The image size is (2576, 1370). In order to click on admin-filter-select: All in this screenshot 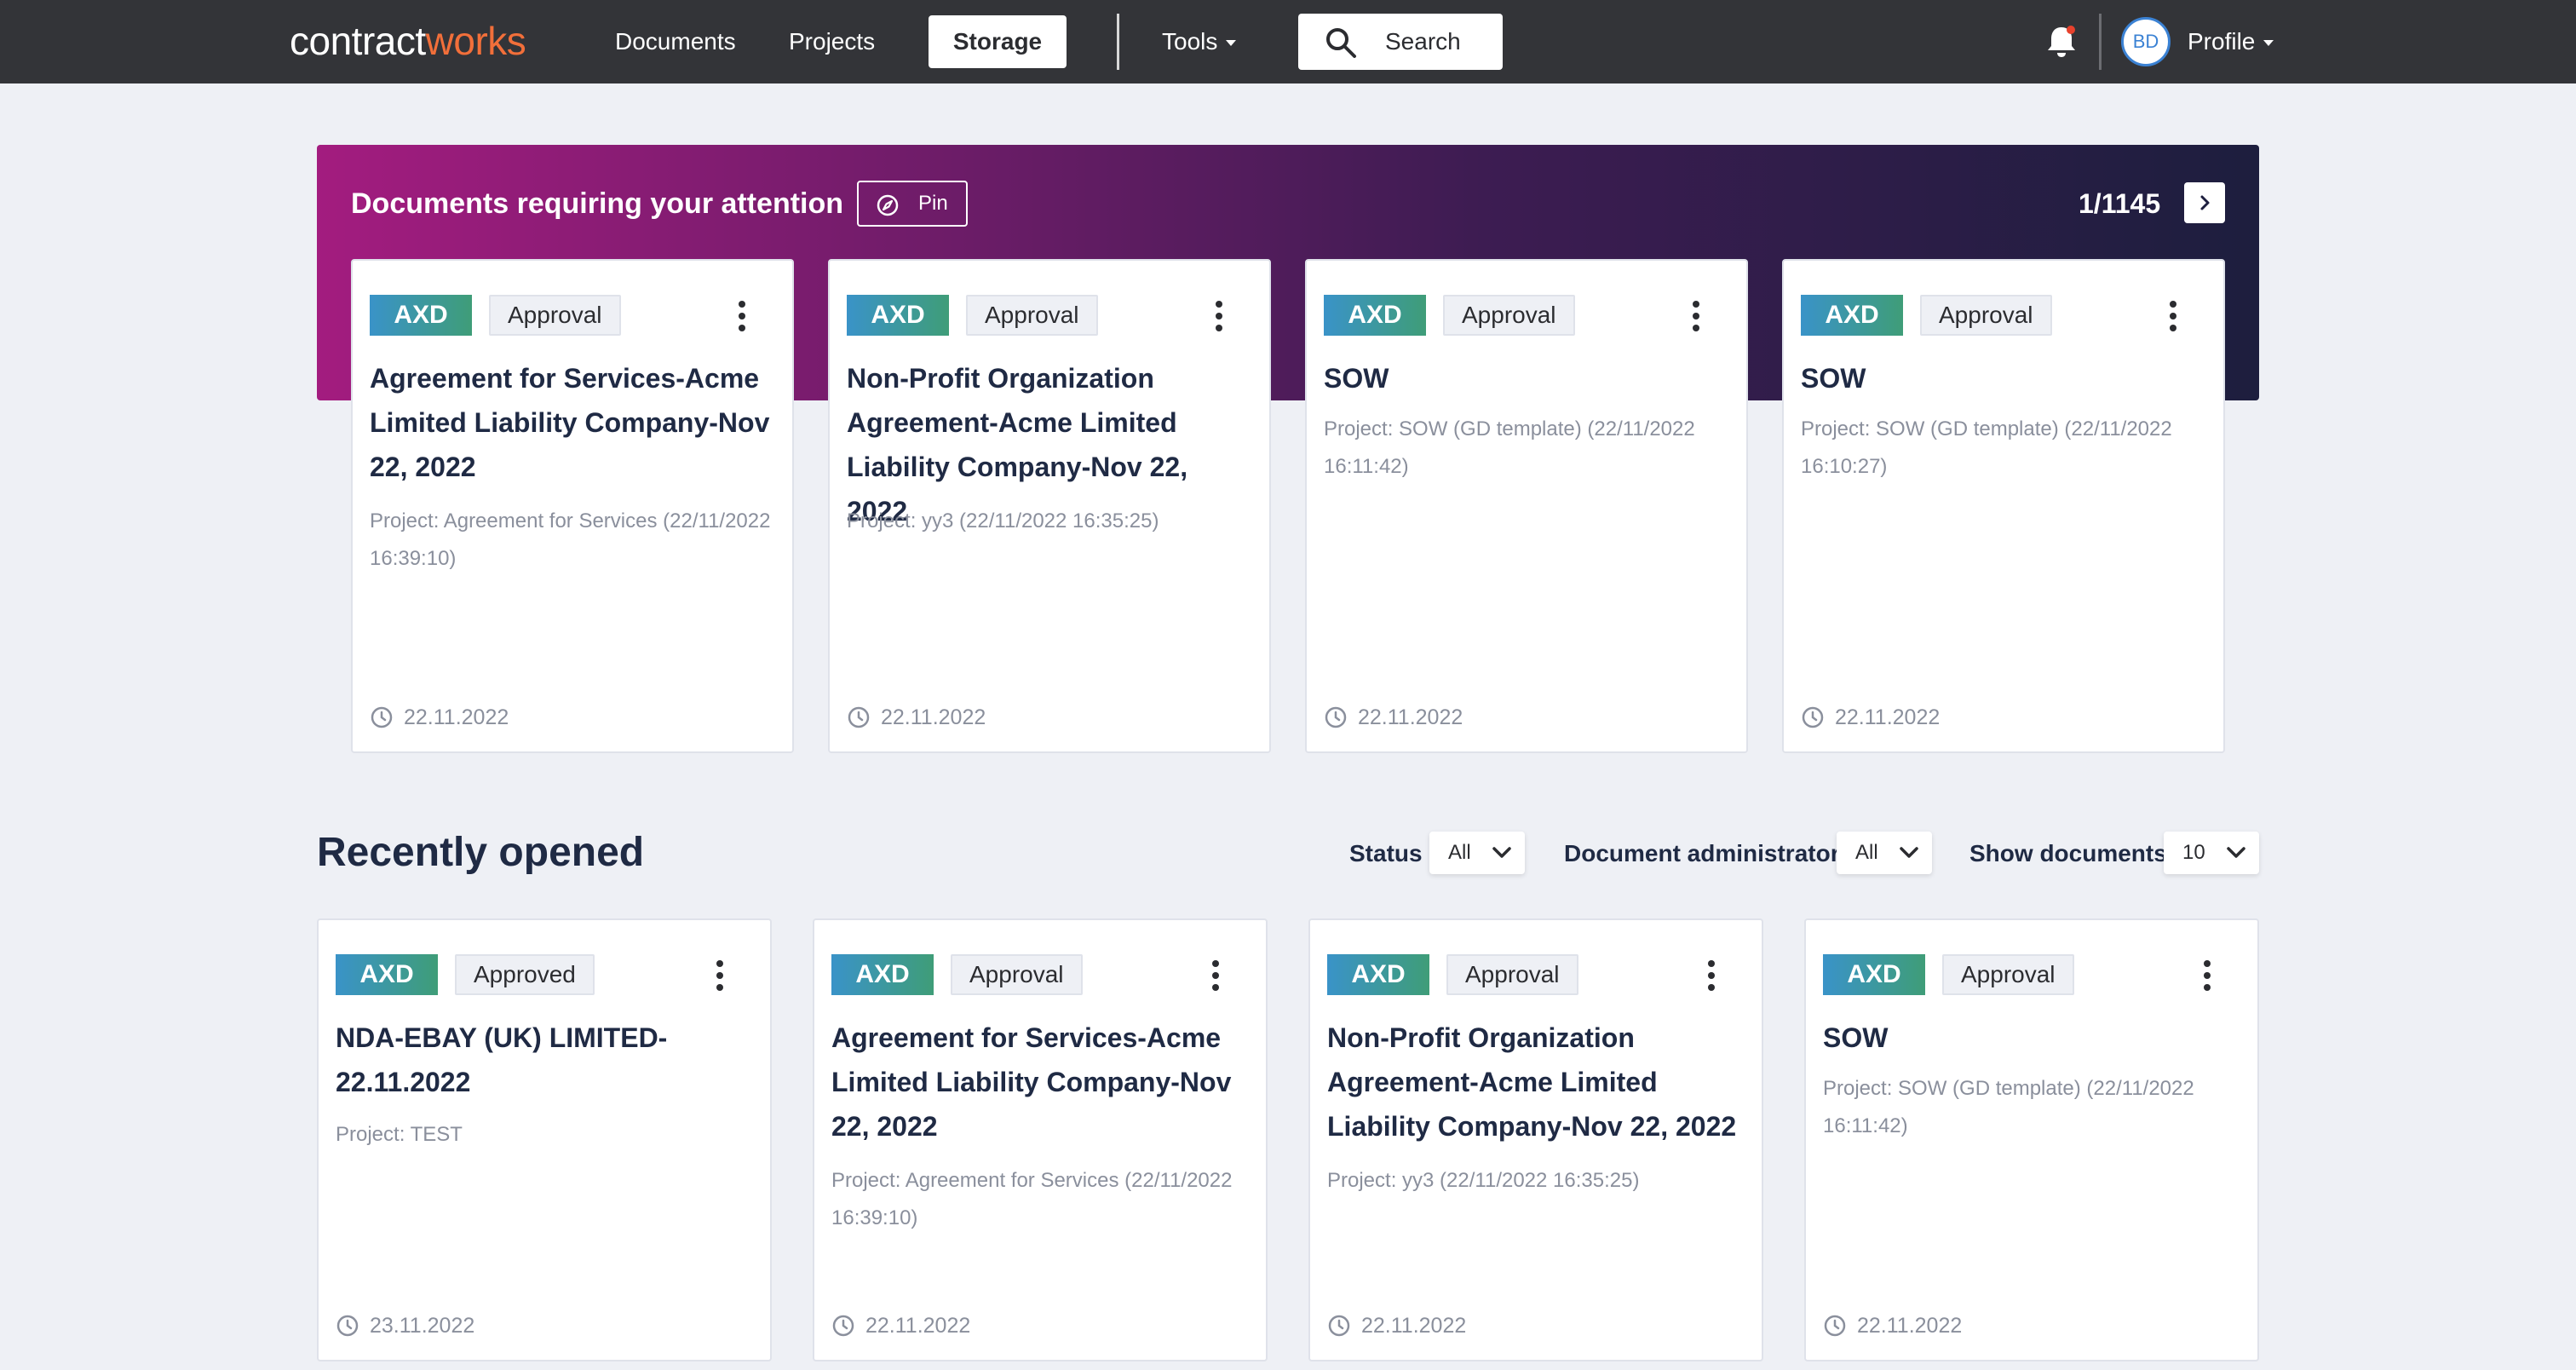, I will do `click(1885, 853)`.